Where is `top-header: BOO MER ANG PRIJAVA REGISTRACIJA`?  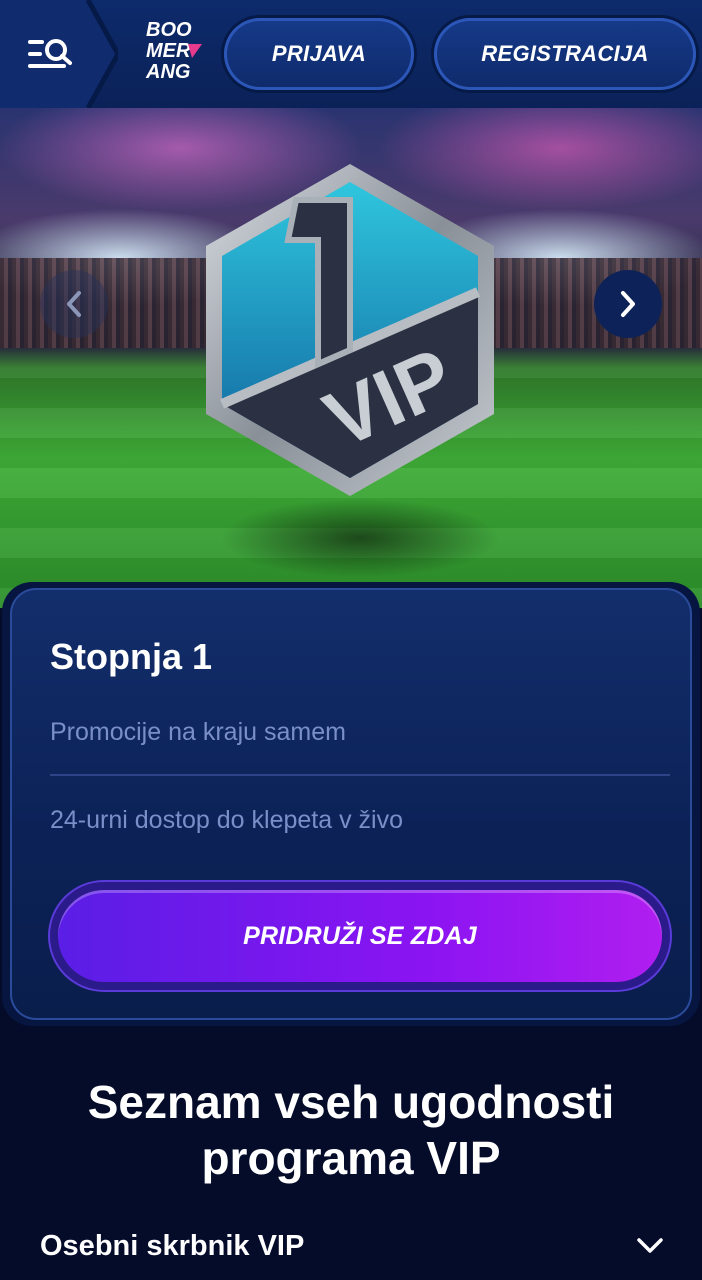
top-header: BOO MER ANG PRIJAVA REGISTRACIJA is located at coordinates (351, 54).